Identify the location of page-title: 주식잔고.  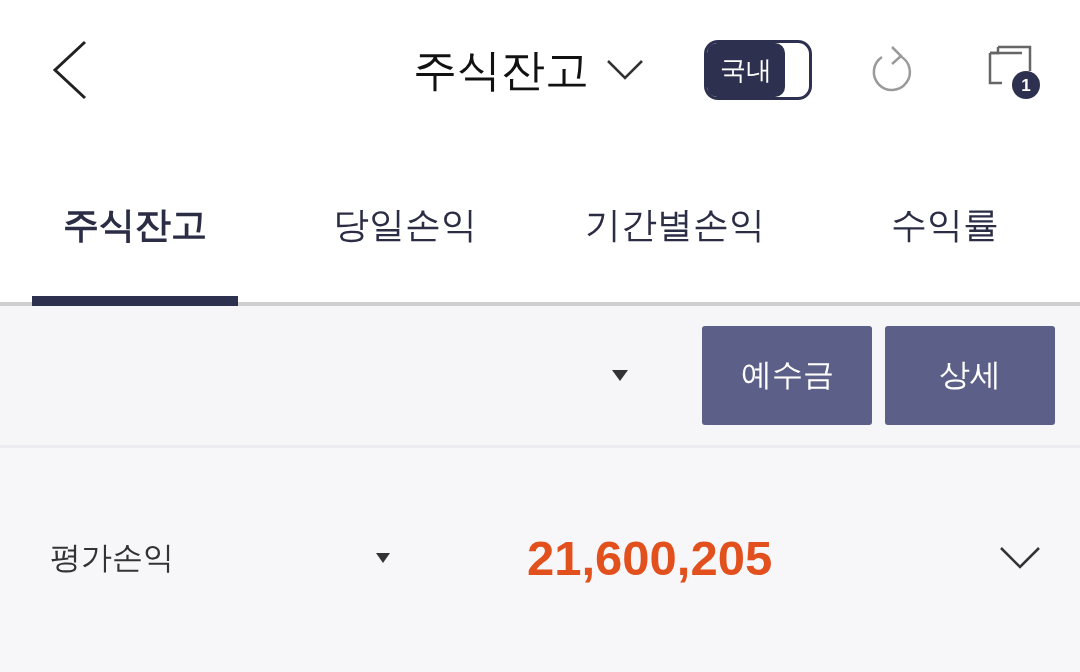
(501, 70).